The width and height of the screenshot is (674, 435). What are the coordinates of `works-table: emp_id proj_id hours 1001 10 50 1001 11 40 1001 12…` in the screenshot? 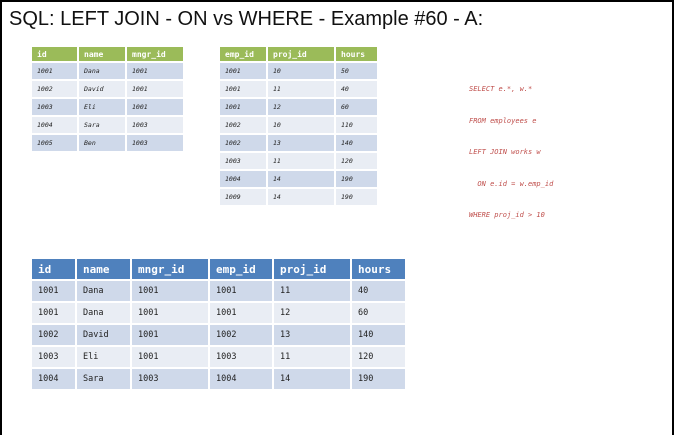 It's located at (298, 126).